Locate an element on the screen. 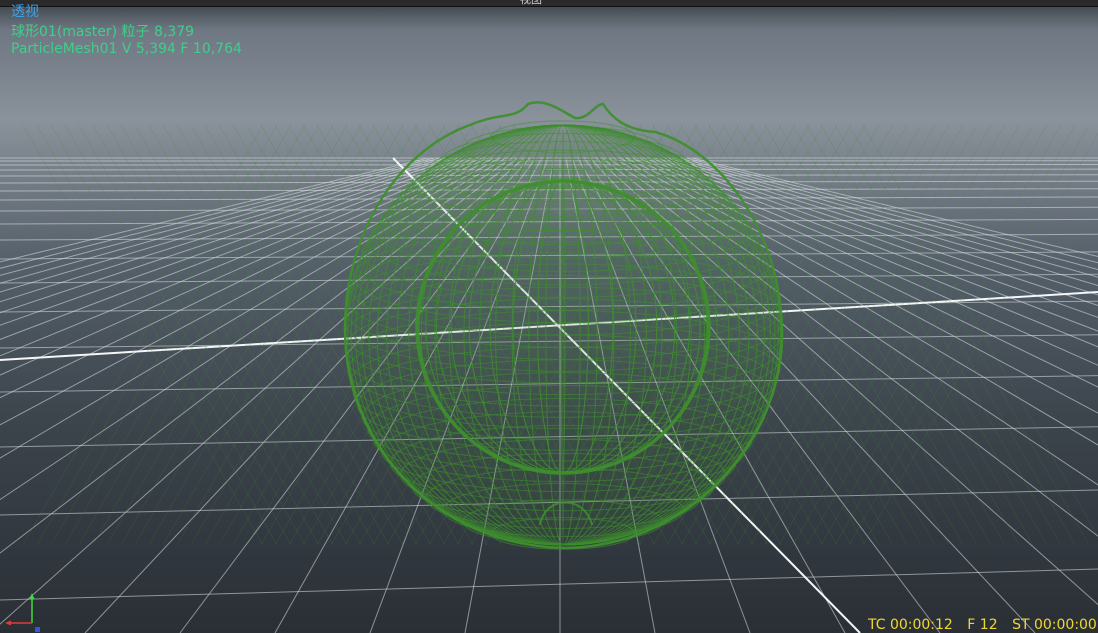  hud-view-name: 透视 is located at coordinates (25, 12).